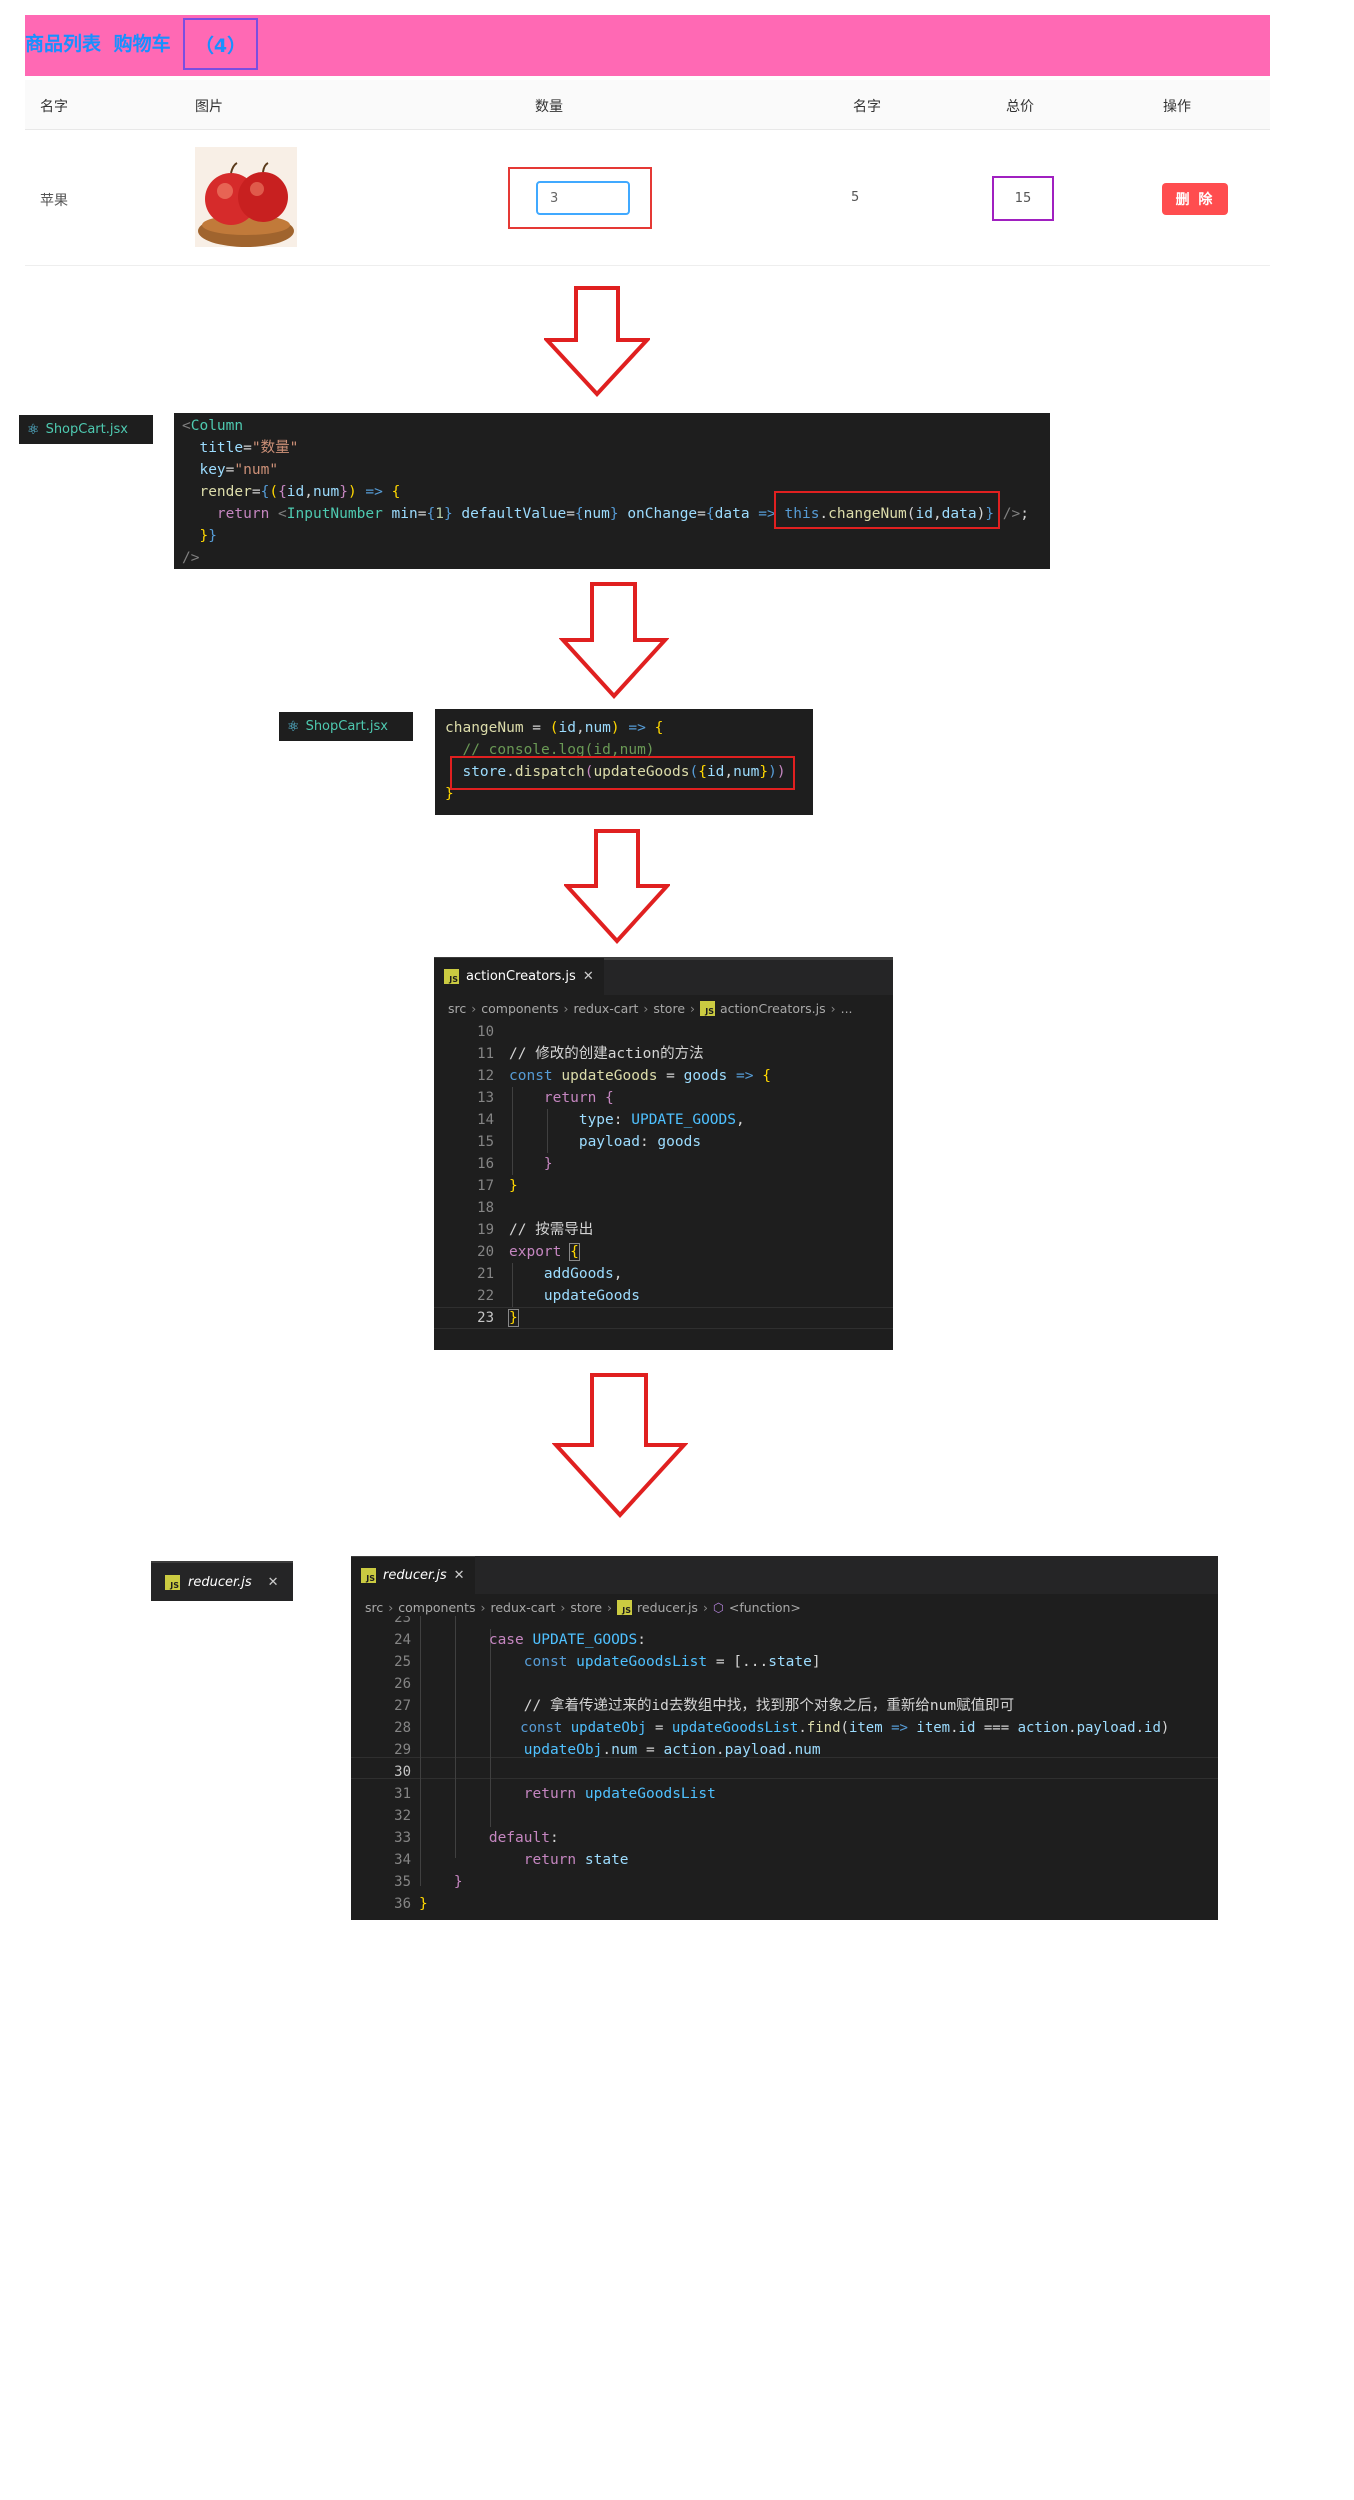  What do you see at coordinates (622, 773) in the screenshot?
I see `highlight-dispatch-call` at bounding box center [622, 773].